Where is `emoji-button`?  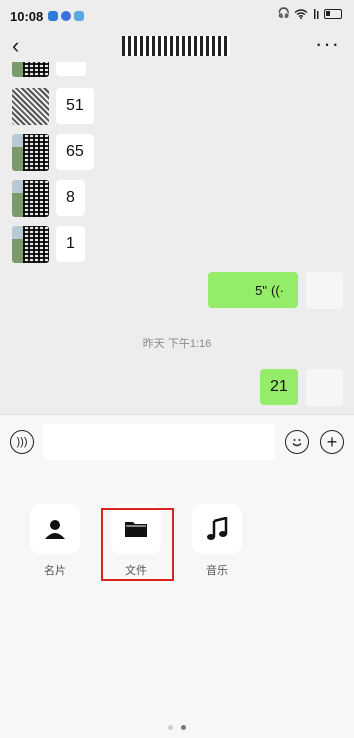 emoji-button is located at coordinates (297, 442).